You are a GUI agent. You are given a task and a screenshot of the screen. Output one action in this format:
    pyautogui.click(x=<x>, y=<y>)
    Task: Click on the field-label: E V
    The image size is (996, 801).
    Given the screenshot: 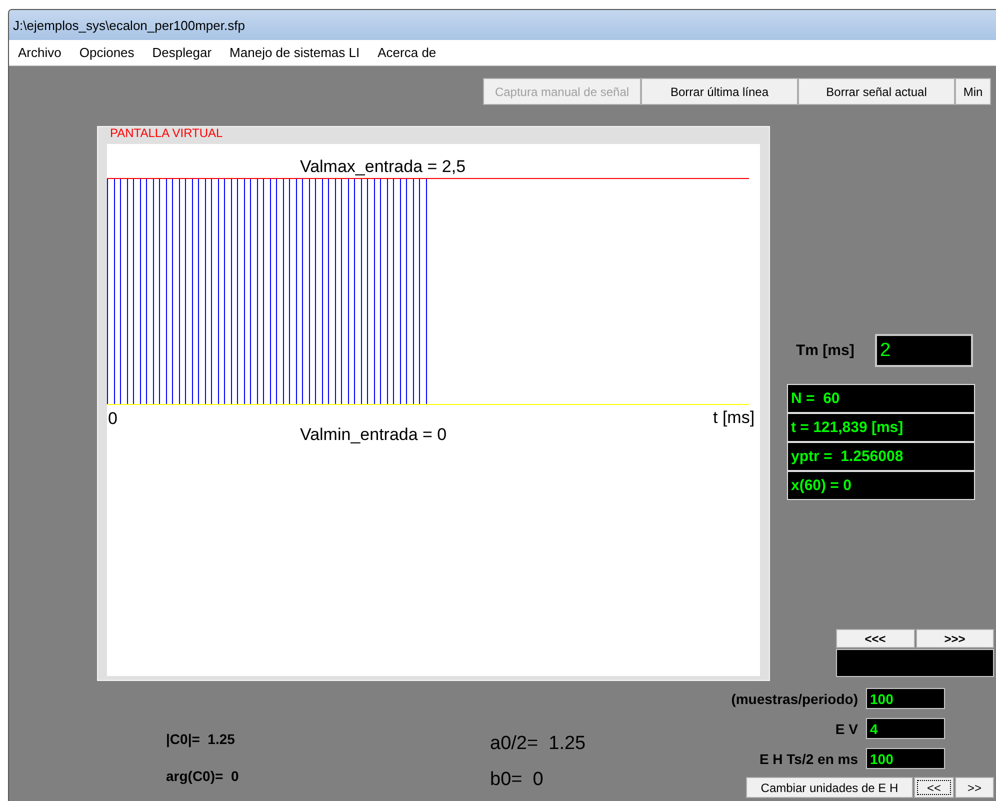 What is the action you would take?
    pyautogui.click(x=846, y=728)
    